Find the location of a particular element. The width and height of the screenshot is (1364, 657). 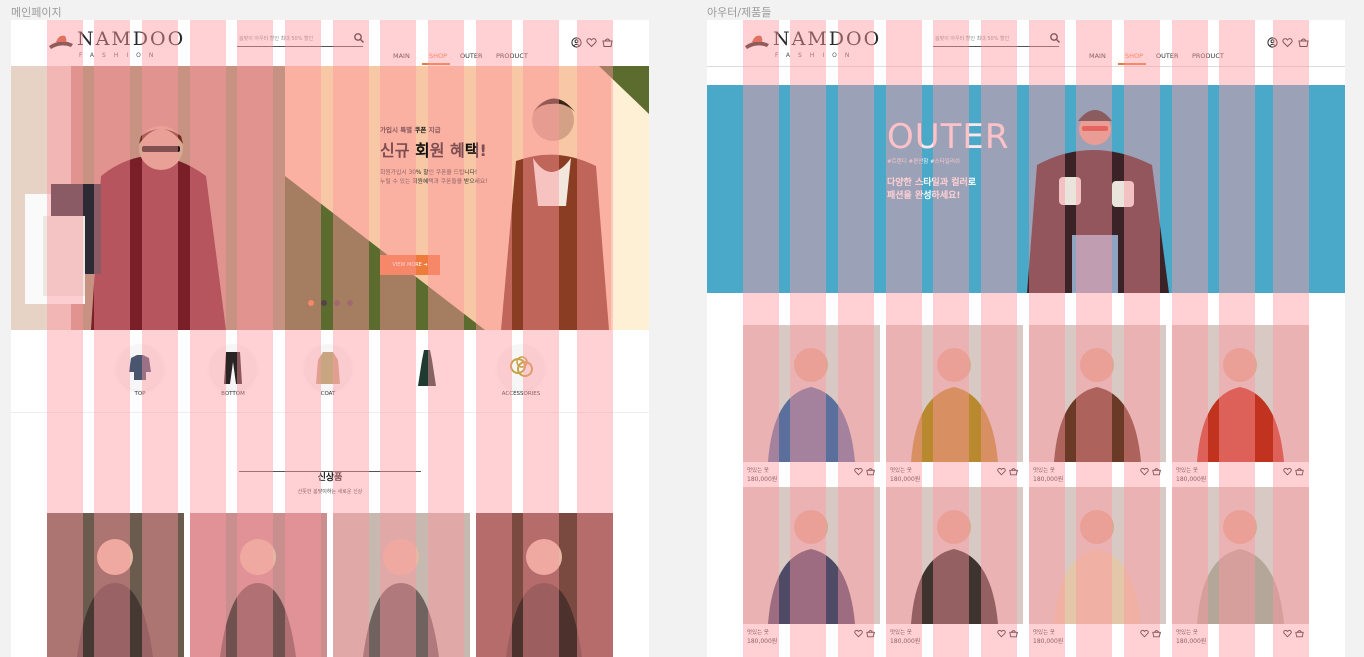

category-bottom-label: BOTTOM is located at coordinates (233, 394).